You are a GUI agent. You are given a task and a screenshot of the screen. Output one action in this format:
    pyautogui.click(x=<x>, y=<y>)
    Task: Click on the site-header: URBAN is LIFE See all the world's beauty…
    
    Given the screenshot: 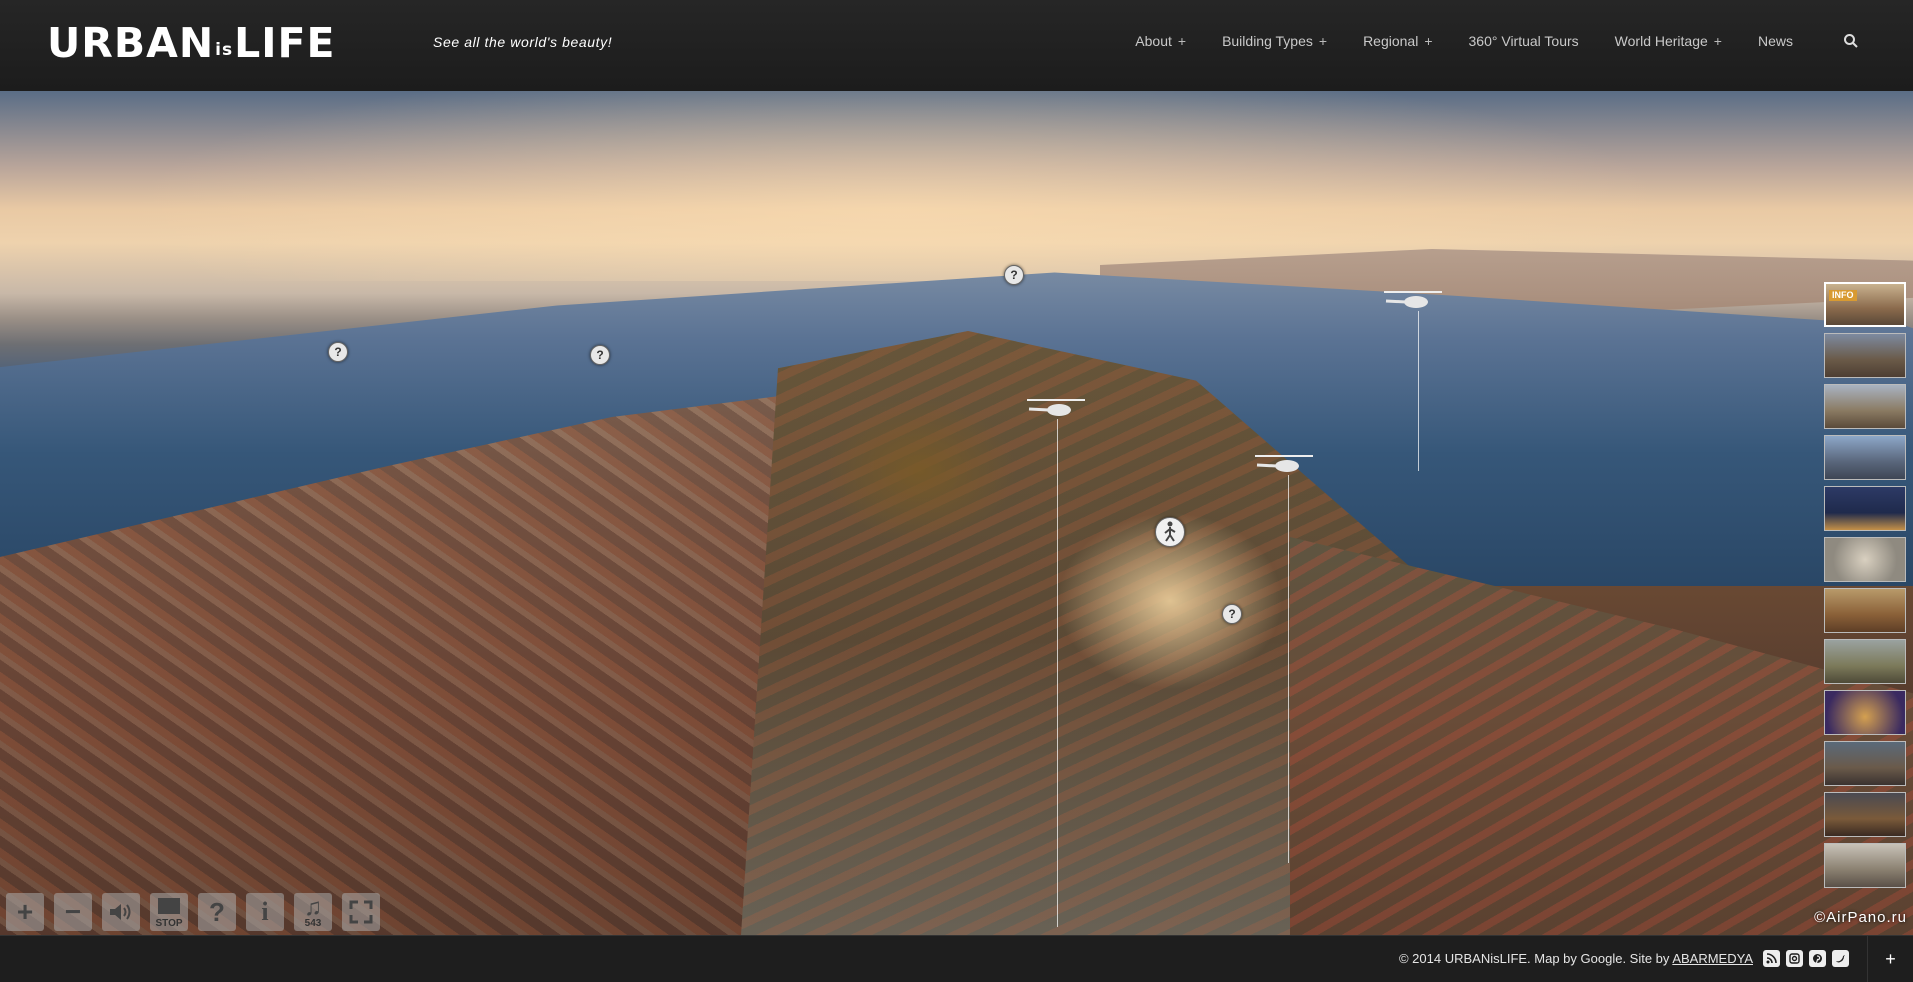 What is the action you would take?
    pyautogui.click(x=956, y=46)
    